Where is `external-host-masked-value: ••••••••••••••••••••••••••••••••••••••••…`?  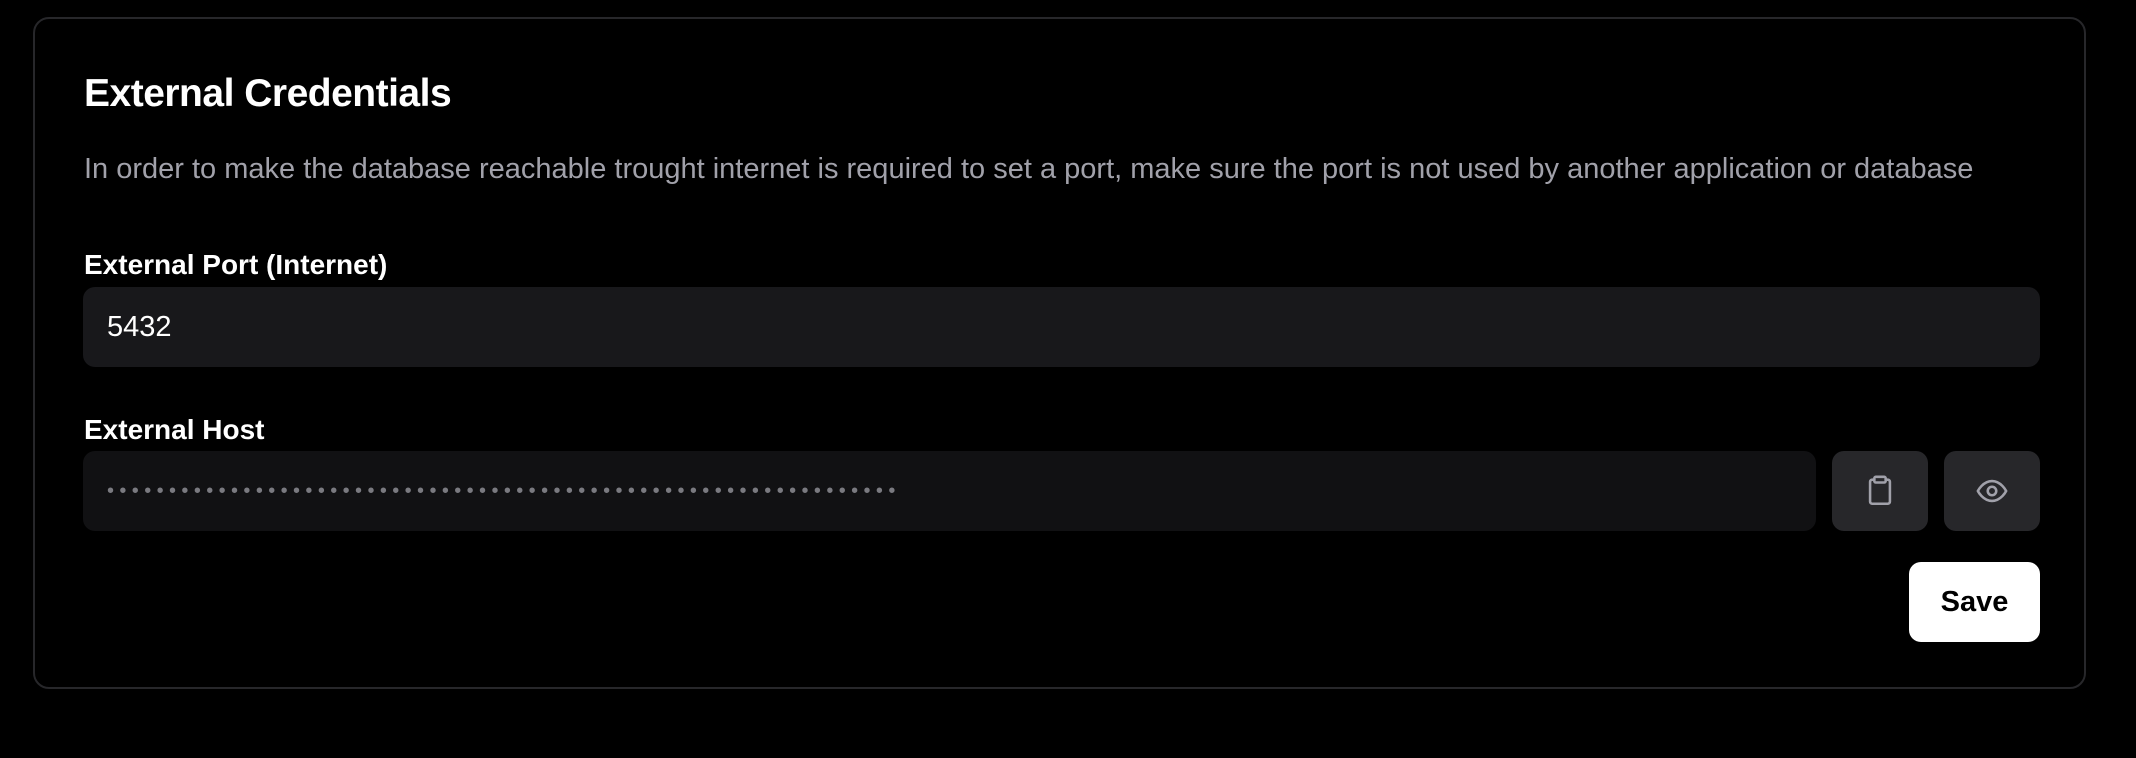 external-host-masked-value: ••••••••••••••••••••••••••••••••••••••••… is located at coordinates (504, 490).